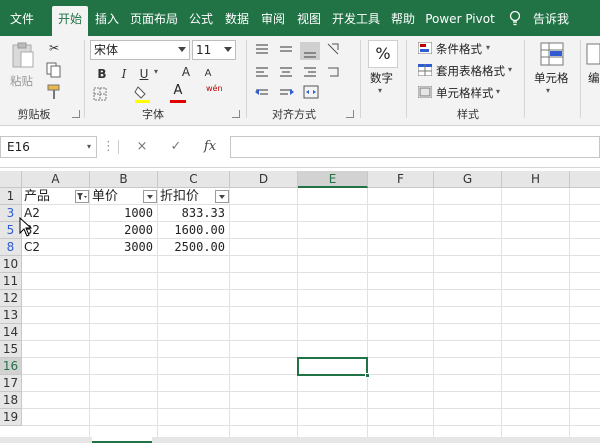  I want to click on cancel-icon: ×, so click(142, 147).